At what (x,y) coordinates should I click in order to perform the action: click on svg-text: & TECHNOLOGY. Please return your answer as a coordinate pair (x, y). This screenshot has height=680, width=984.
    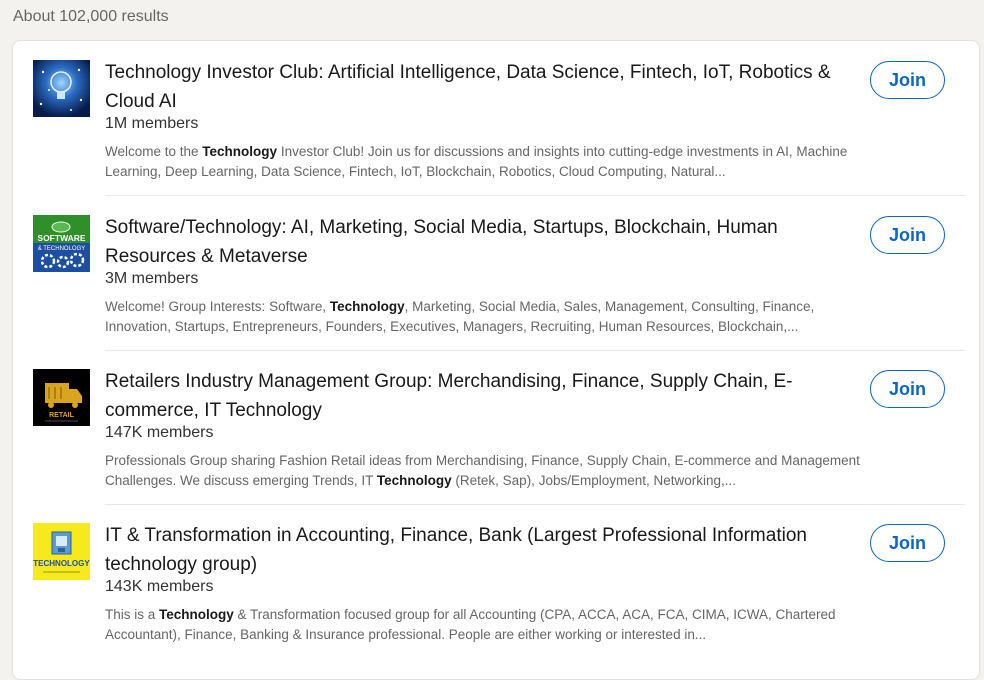
    Looking at the image, I should click on (62, 249).